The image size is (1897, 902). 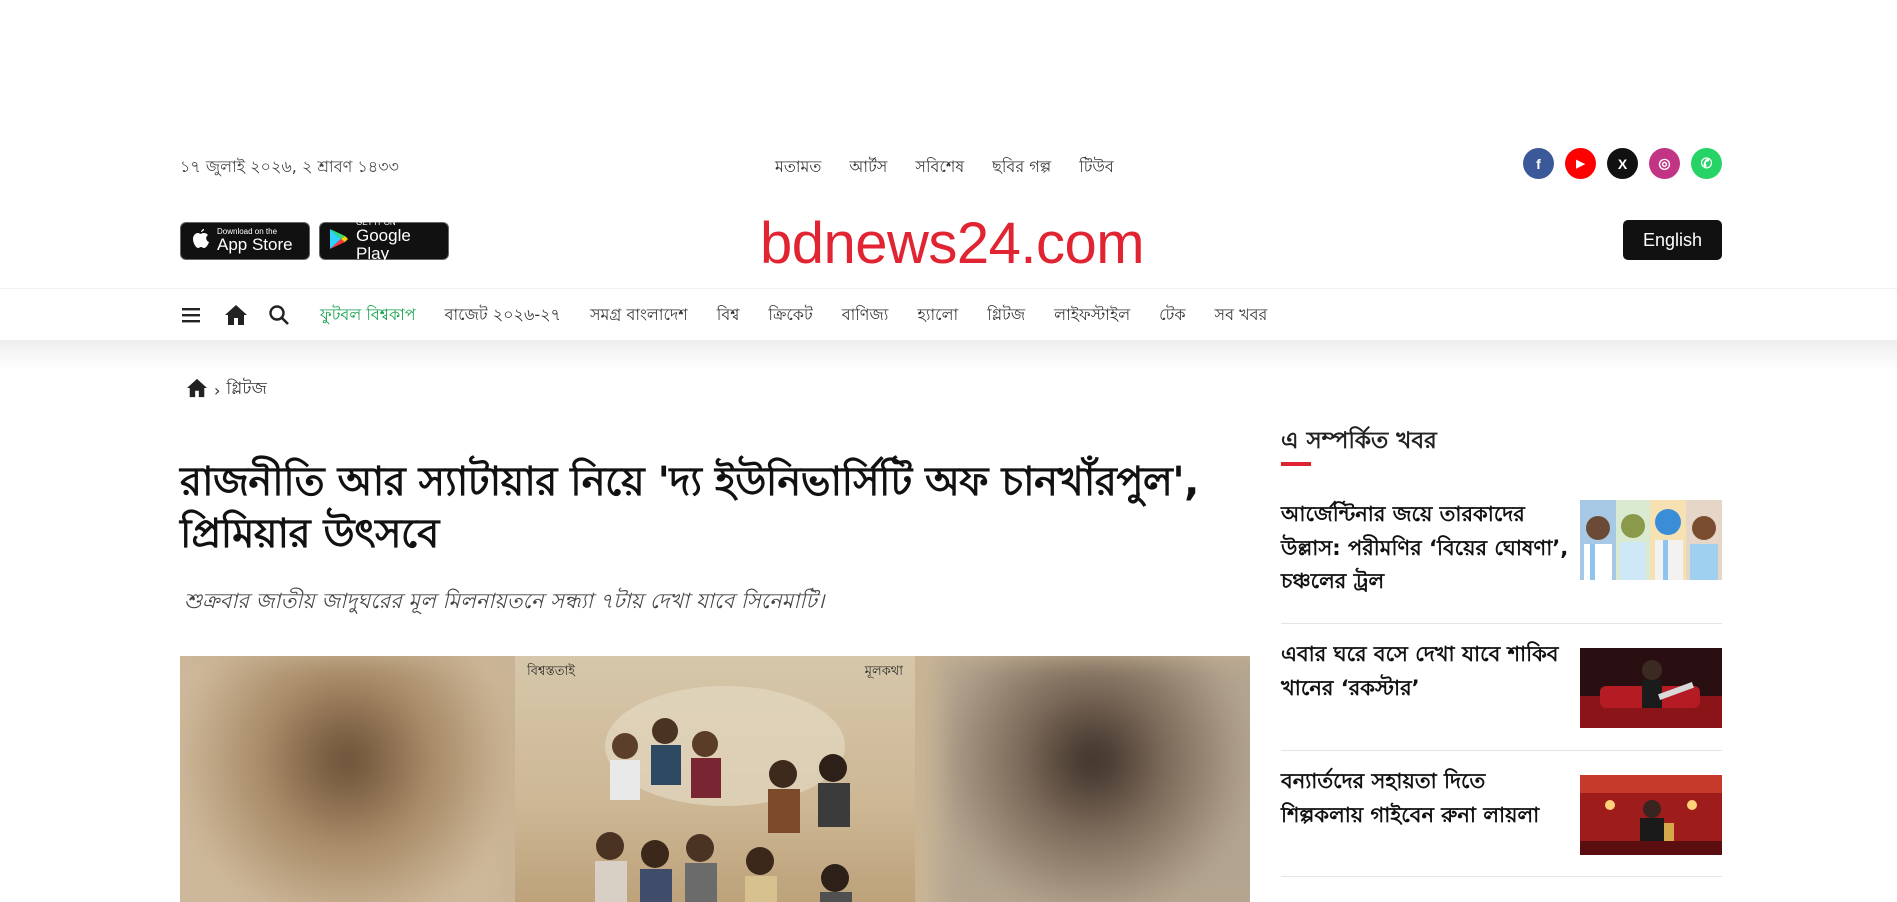 I want to click on nav-item-tech: টেক, so click(x=1172, y=315).